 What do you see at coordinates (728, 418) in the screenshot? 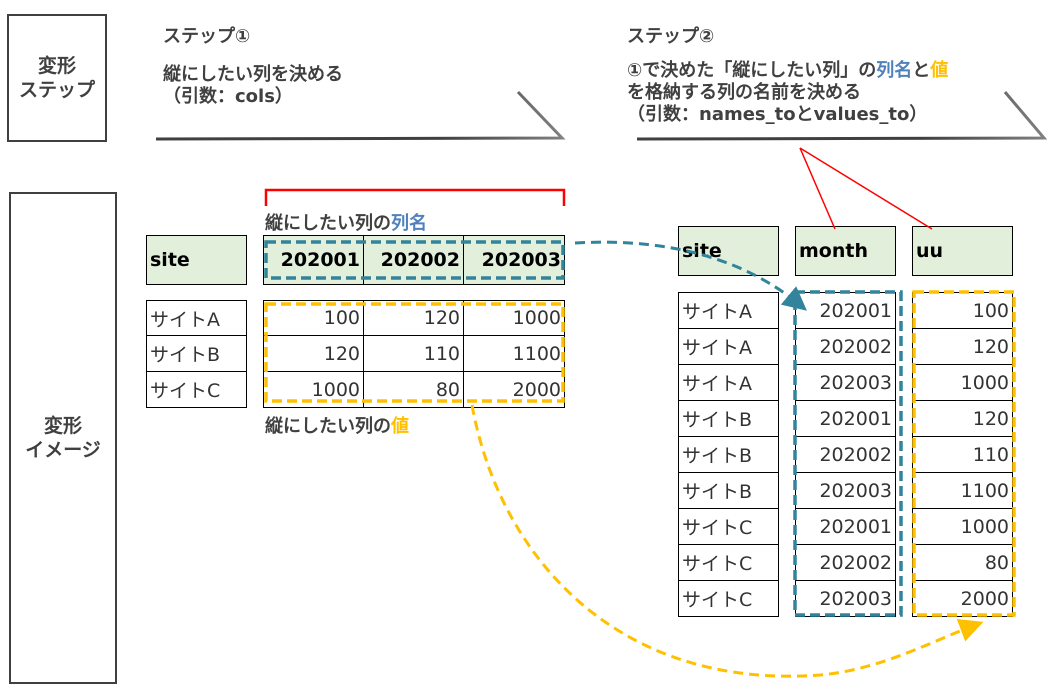
I see `long-row-4-site: サイトB` at bounding box center [728, 418].